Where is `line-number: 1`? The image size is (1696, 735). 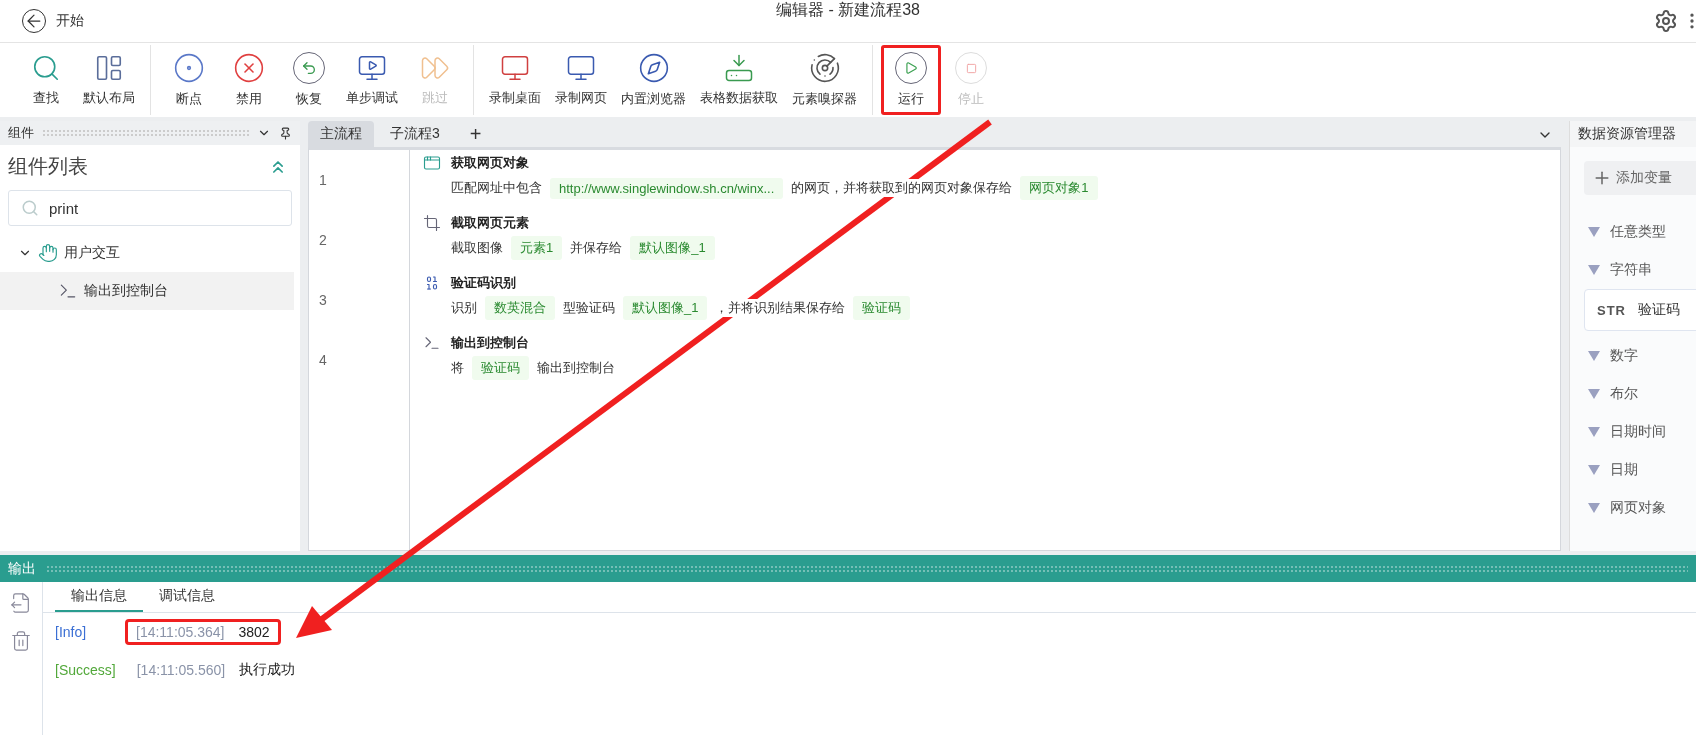
line-number: 1 is located at coordinates (323, 180).